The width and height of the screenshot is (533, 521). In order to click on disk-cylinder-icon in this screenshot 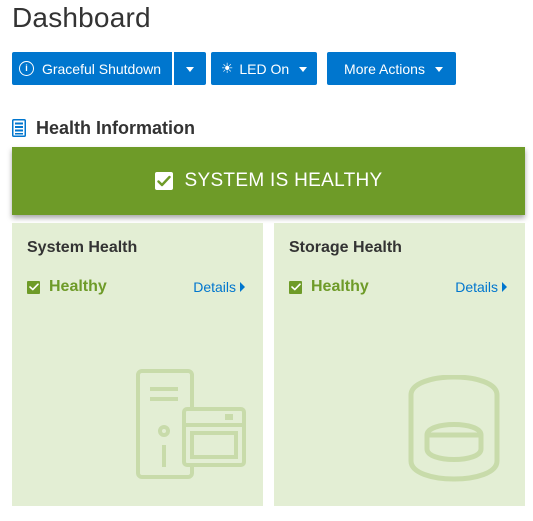, I will do `click(454, 428)`.